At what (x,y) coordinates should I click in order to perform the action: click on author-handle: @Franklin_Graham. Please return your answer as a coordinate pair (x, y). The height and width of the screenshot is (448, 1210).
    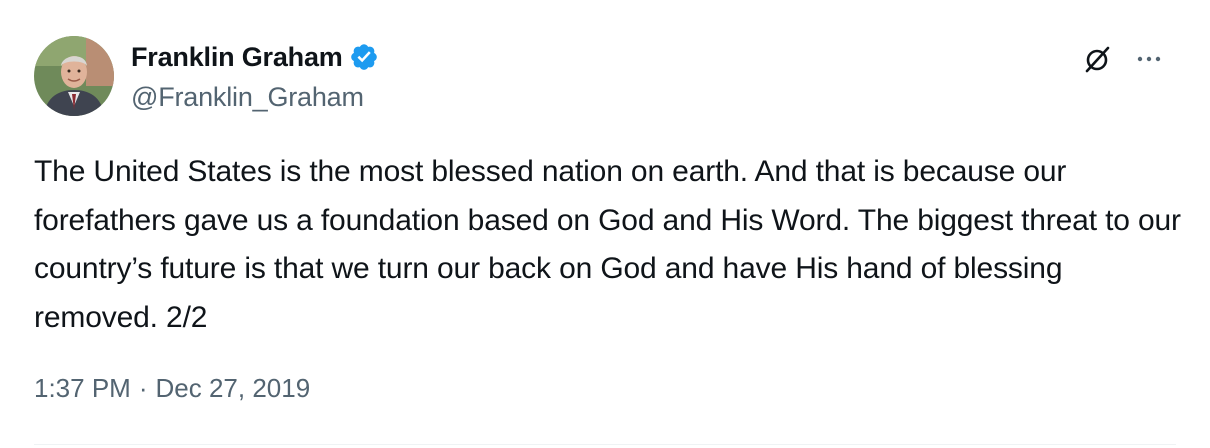
    Looking at the image, I should click on (255, 97).